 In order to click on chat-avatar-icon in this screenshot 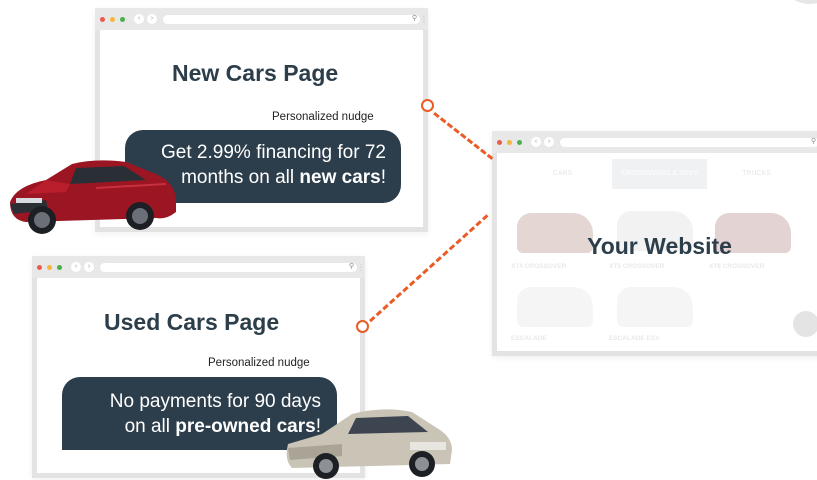, I will do `click(805, 324)`.